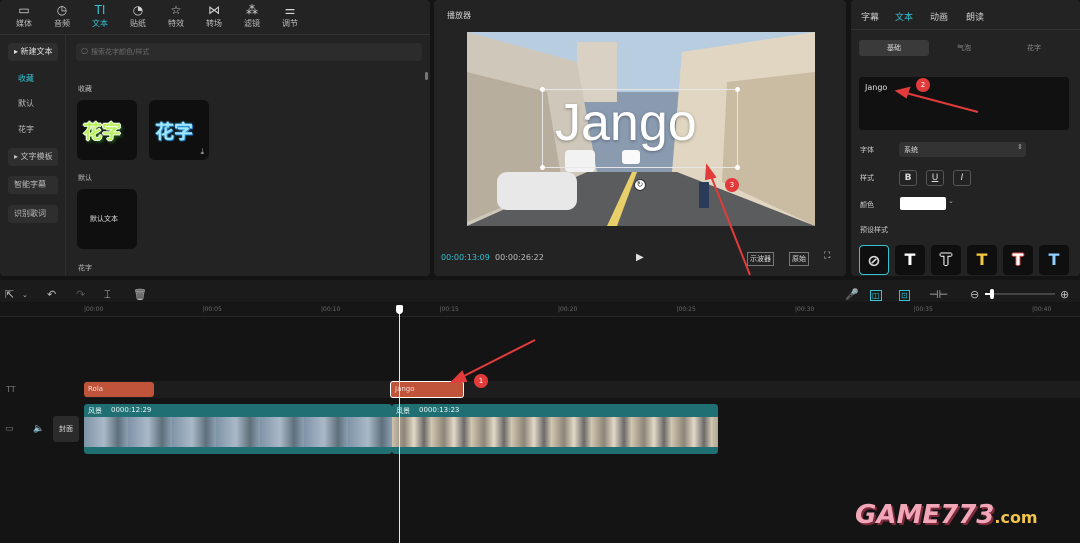 This screenshot has width=1080, height=543. Describe the element at coordinates (290, 10) in the screenshot. I see `adjust-icon: ⚌` at that location.